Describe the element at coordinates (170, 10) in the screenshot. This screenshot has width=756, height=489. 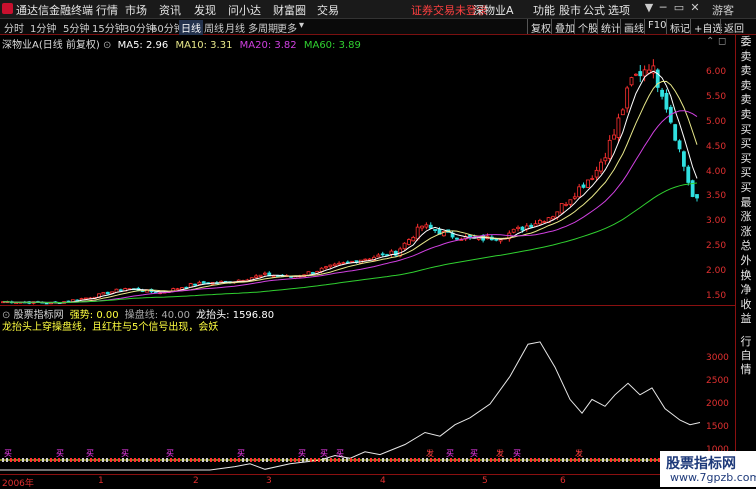
I see `menu-news: 资讯` at that location.